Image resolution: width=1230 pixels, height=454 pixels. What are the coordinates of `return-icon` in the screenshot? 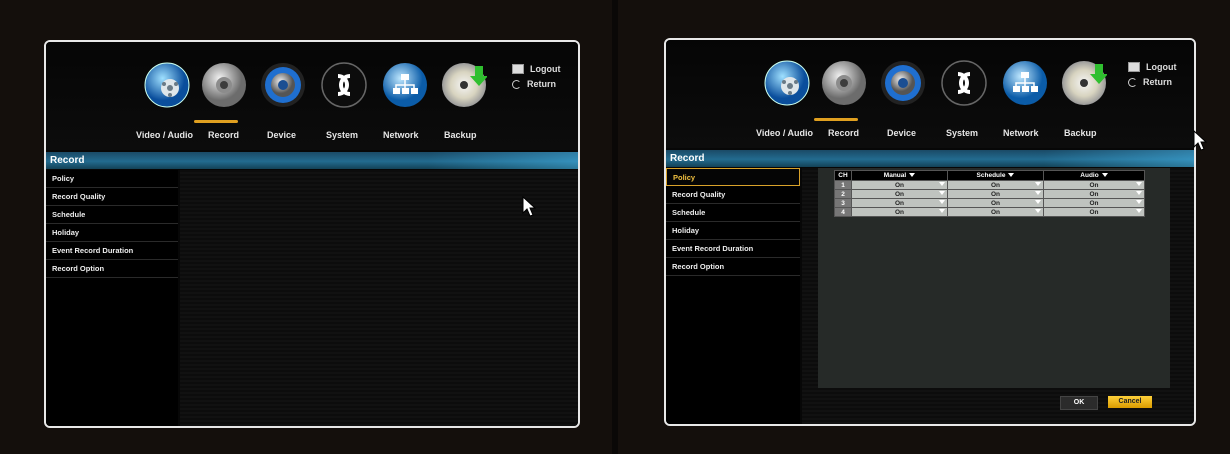 It's located at (516, 84).